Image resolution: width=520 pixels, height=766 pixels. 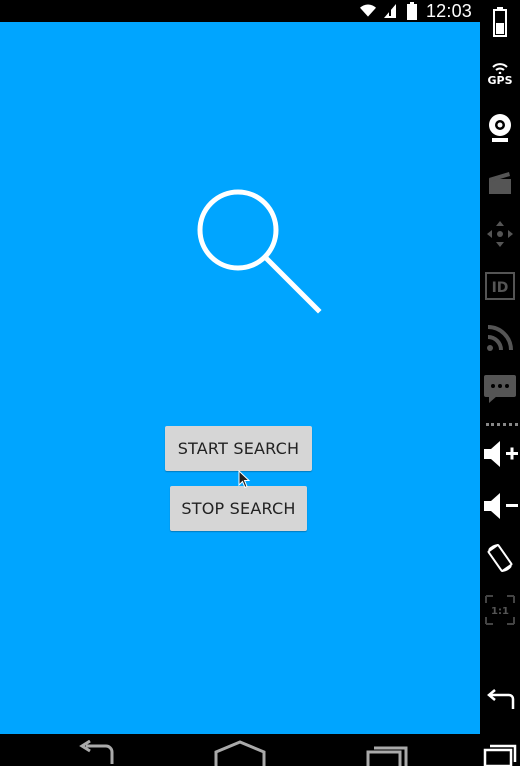 I want to click on video-clapper-icon, so click(x=500, y=182).